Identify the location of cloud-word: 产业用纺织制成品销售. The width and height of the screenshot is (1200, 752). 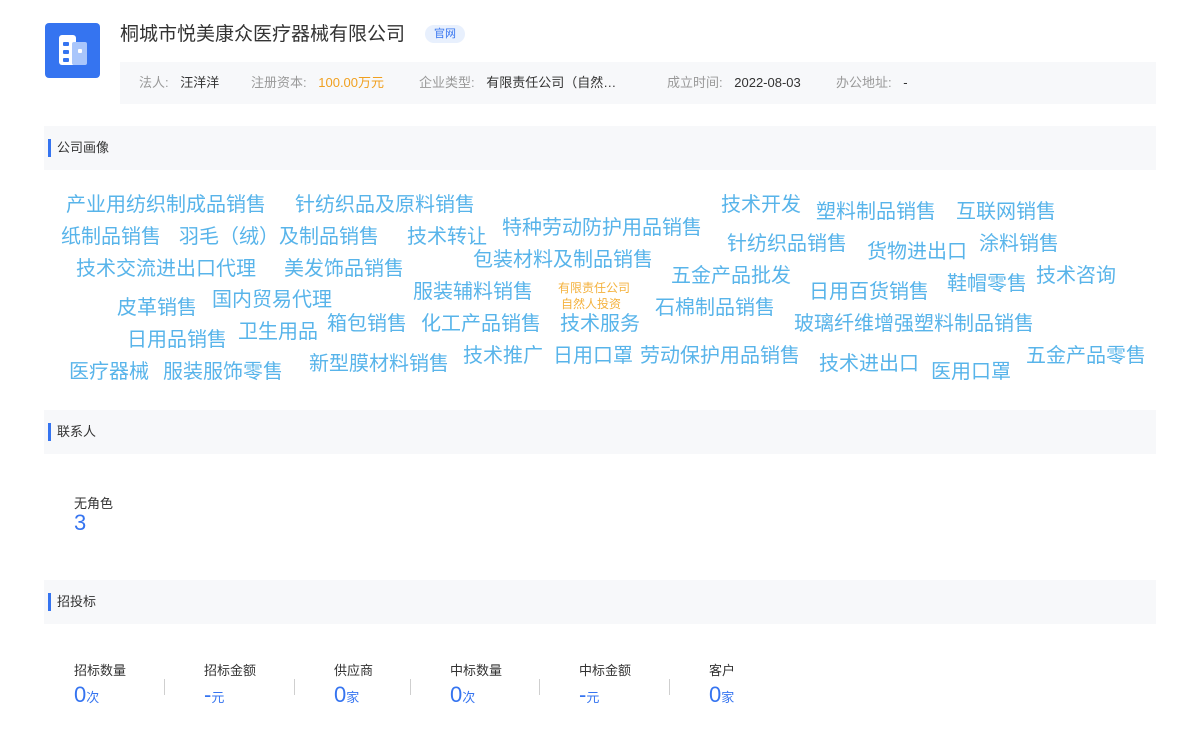
(166, 205).